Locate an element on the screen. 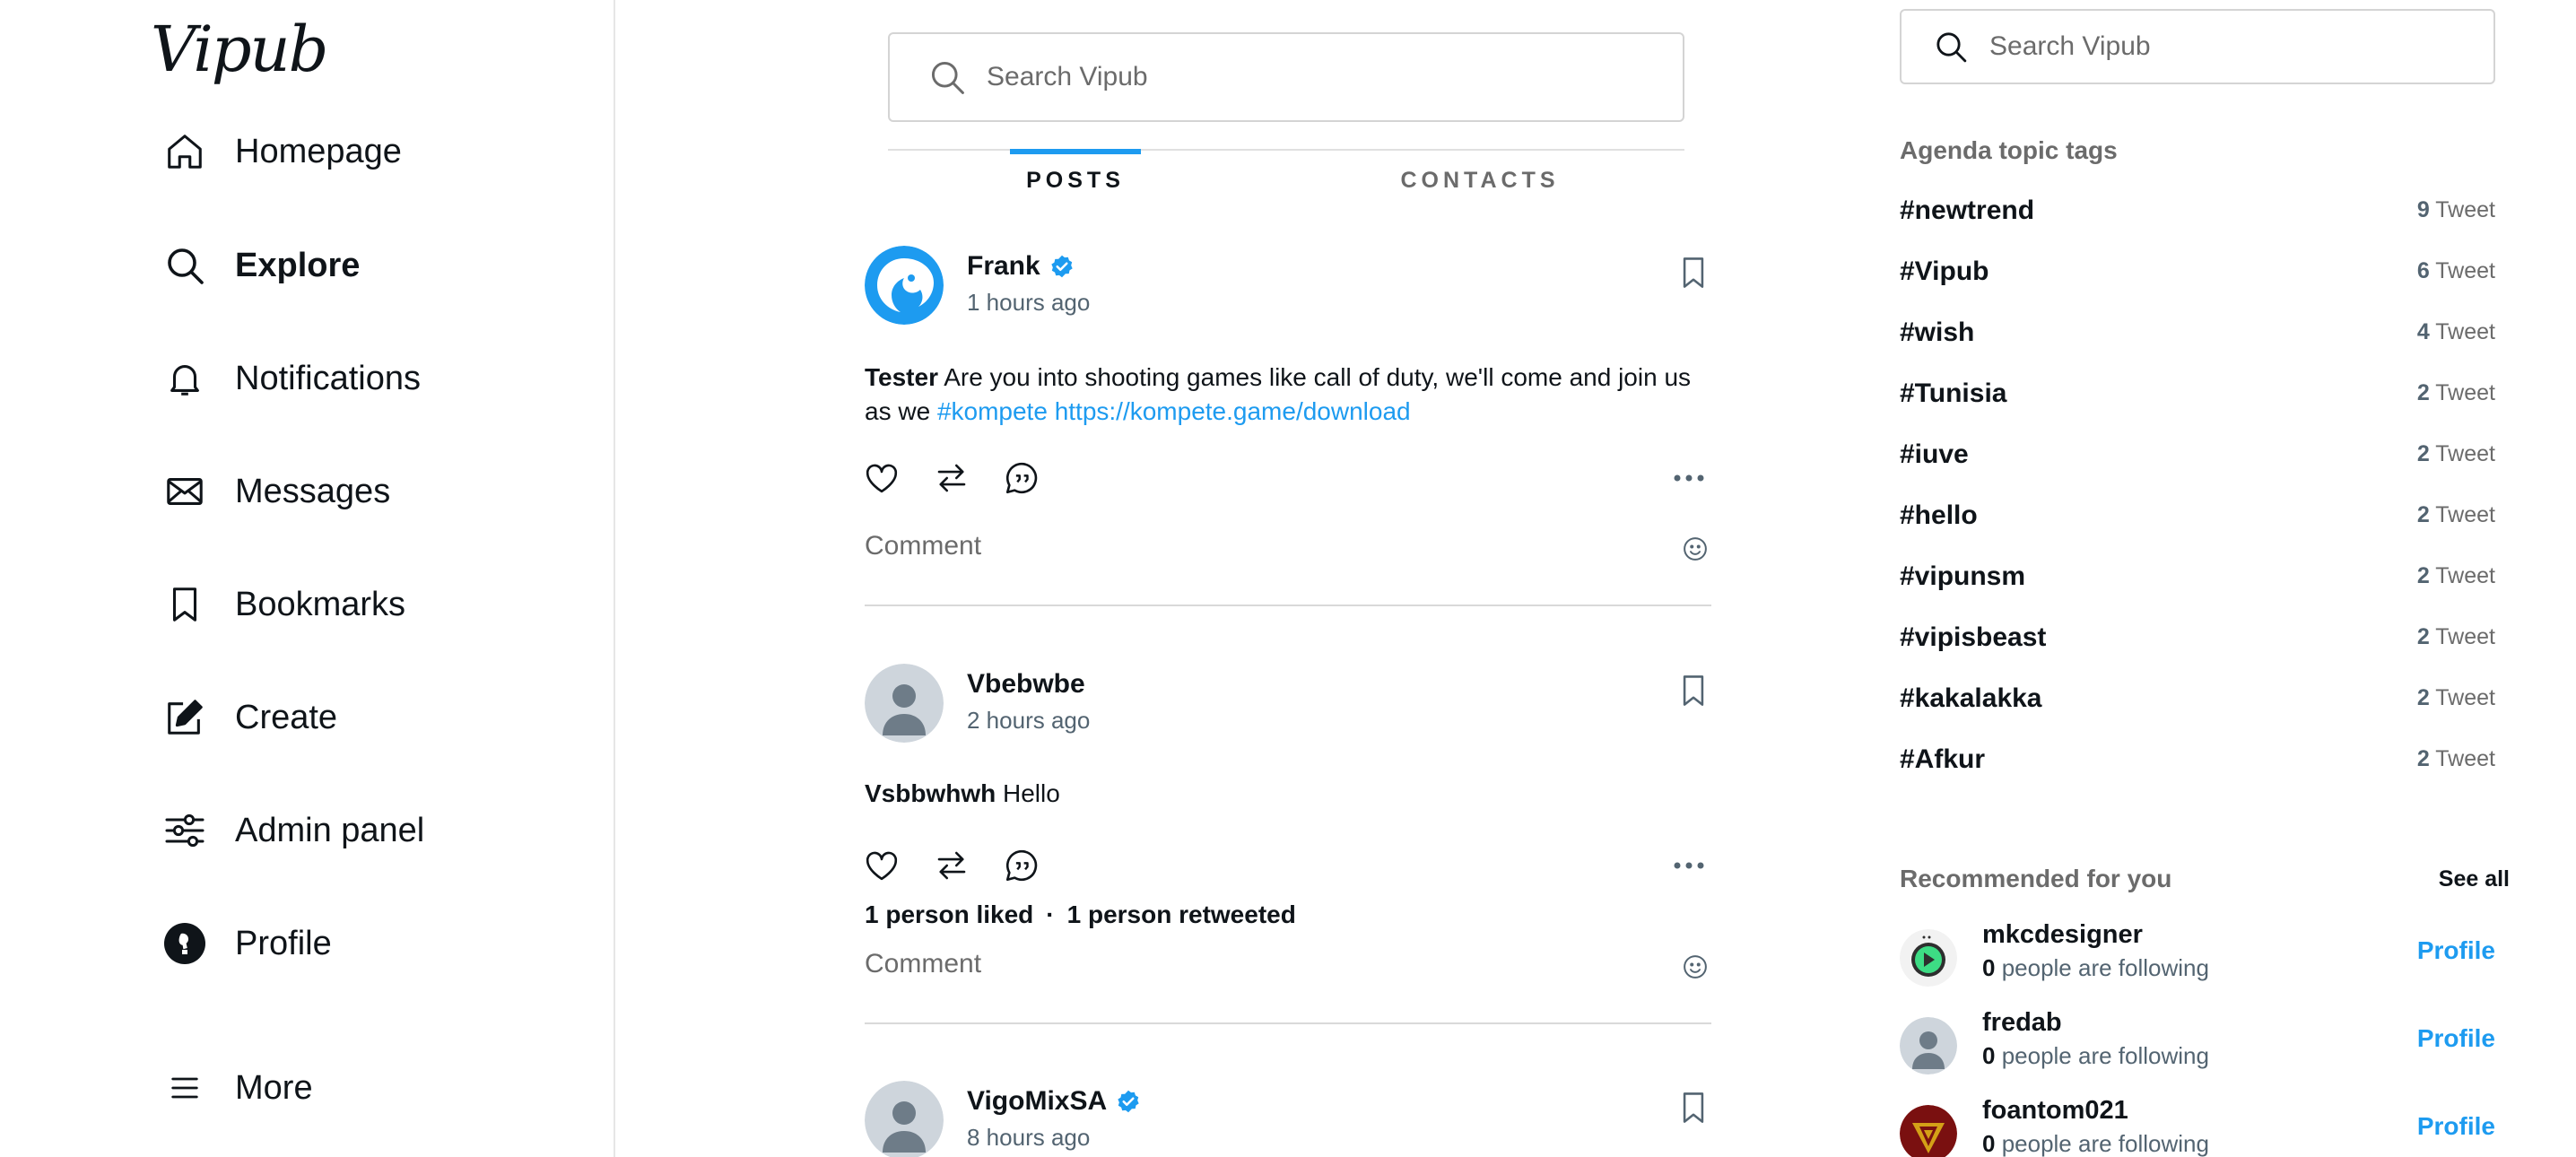  home-icon is located at coordinates (184, 151).